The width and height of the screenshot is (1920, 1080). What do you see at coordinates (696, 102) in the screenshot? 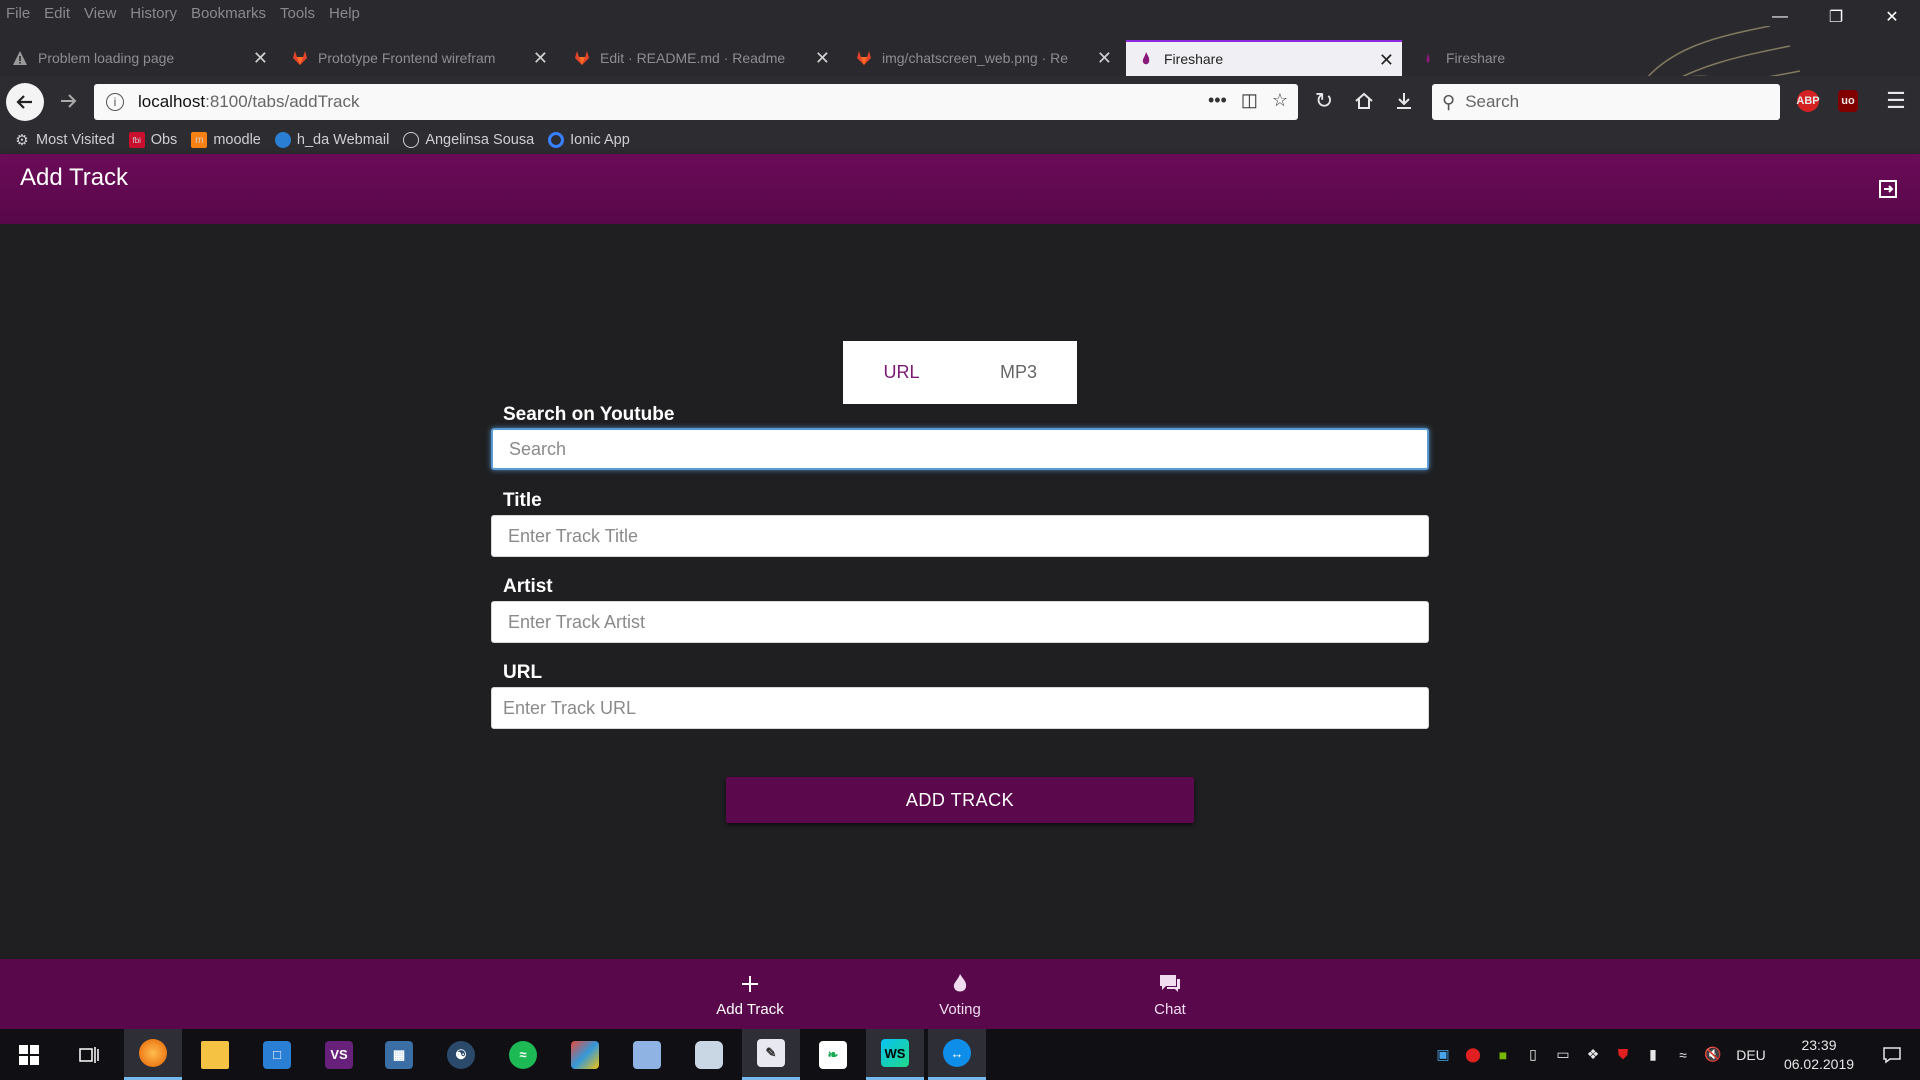
I see `url-bar: i localhost:8100/tabs/addTrack ••• ◫ ☆` at bounding box center [696, 102].